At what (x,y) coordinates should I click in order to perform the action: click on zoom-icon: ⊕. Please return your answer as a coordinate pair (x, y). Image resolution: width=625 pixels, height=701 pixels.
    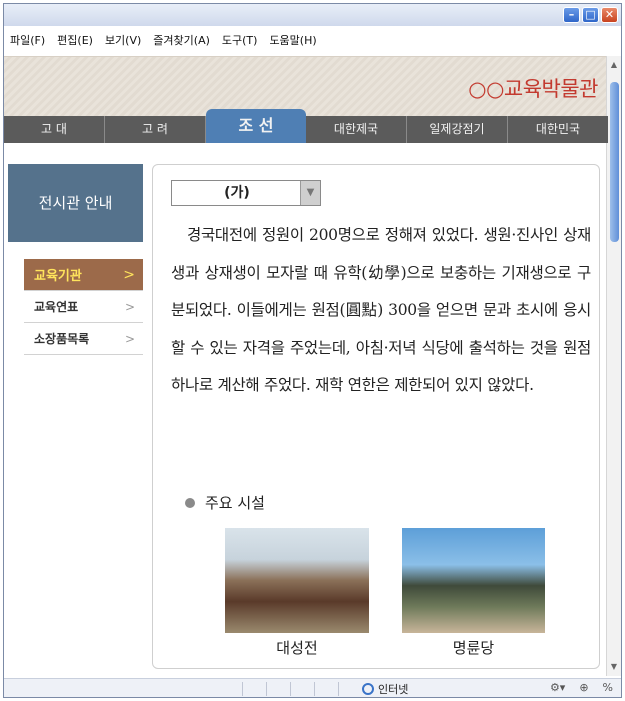
    Looking at the image, I should click on (583, 687).